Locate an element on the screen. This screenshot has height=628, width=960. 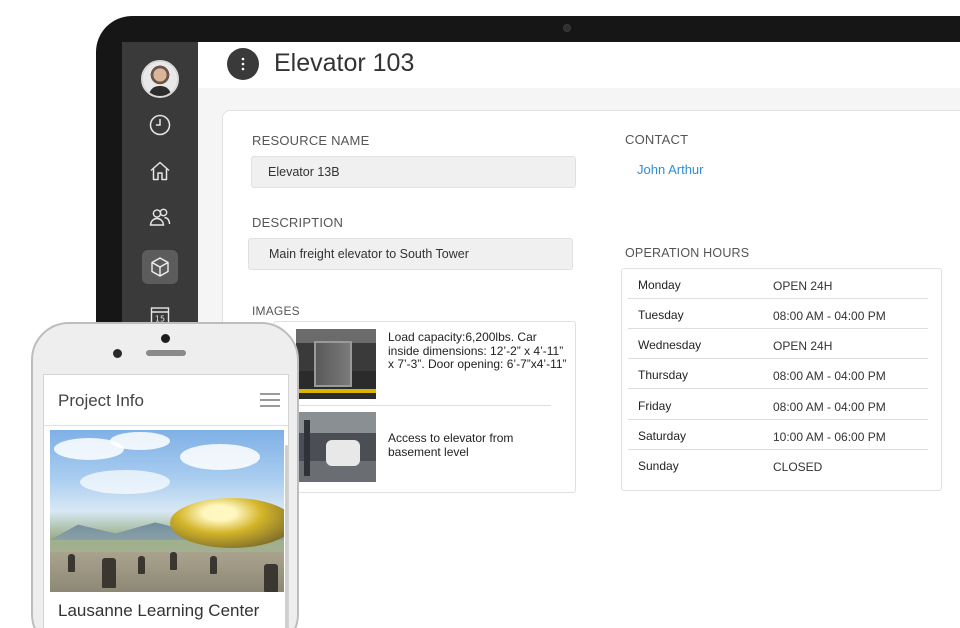
more-vertical-icon is located at coordinates (243, 64).